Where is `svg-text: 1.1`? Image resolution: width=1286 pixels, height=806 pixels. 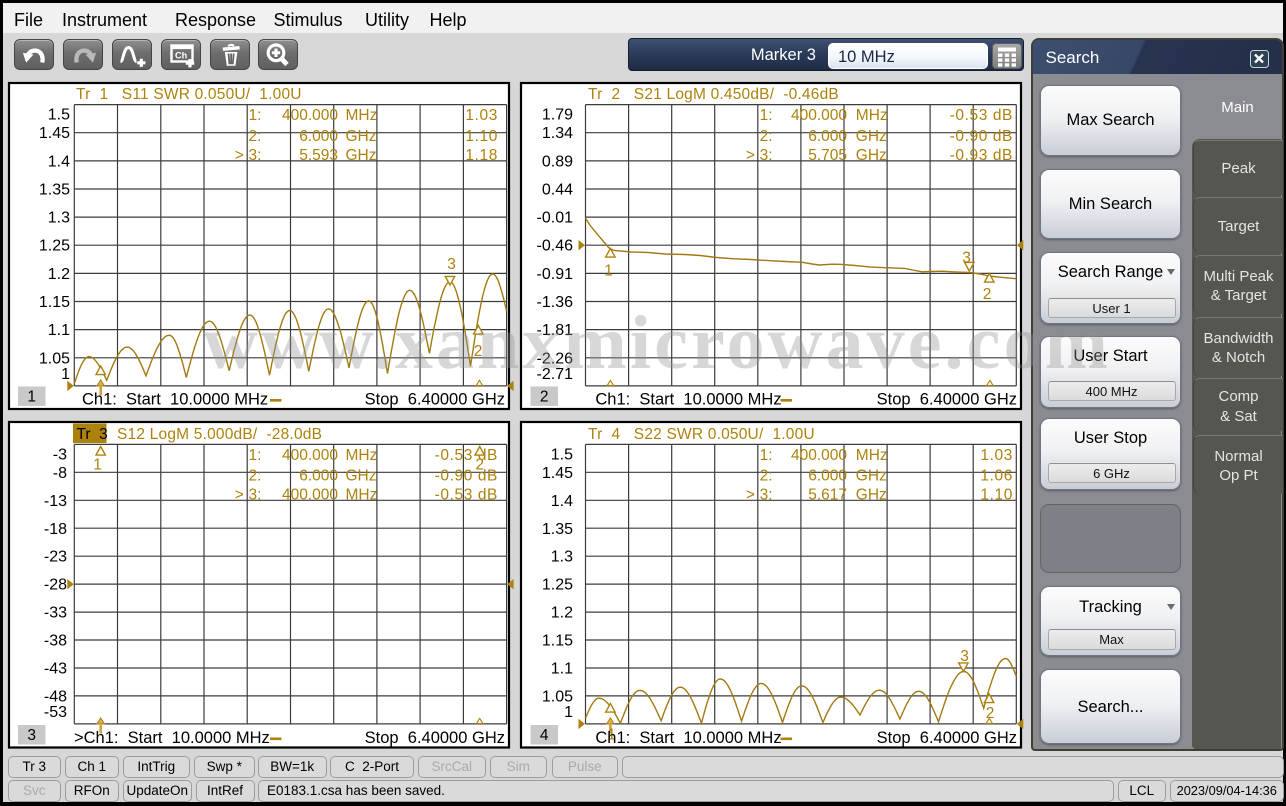 svg-text: 1.1 is located at coordinates (59, 330).